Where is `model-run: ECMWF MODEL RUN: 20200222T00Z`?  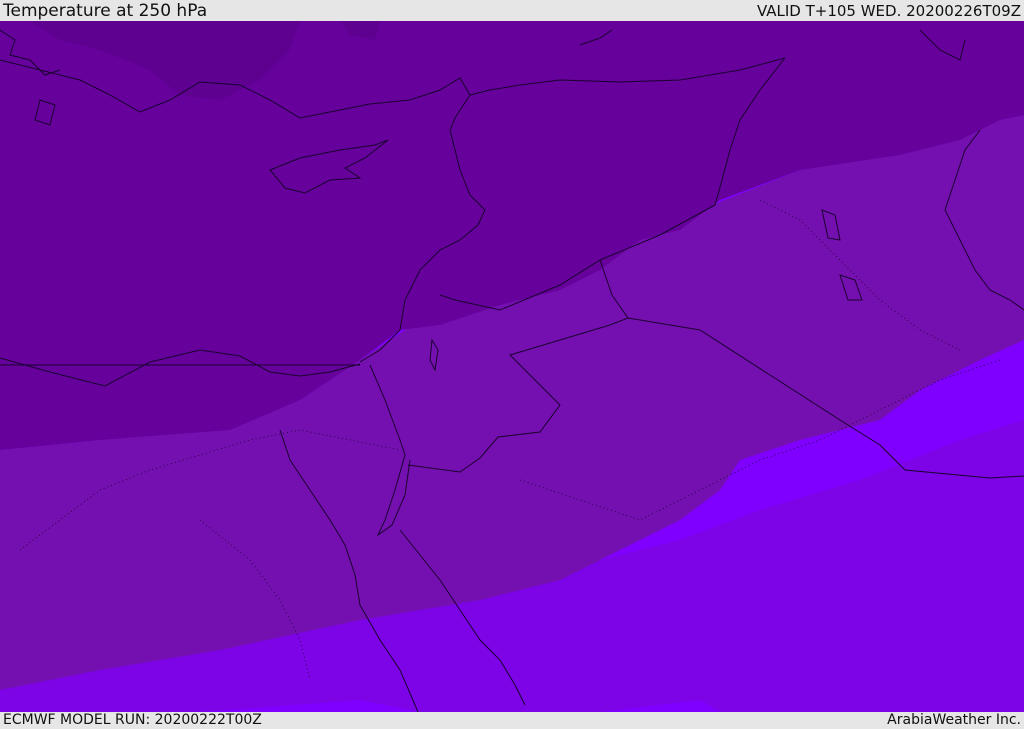 model-run: ECMWF MODEL RUN: 20200222T00Z is located at coordinates (132, 720).